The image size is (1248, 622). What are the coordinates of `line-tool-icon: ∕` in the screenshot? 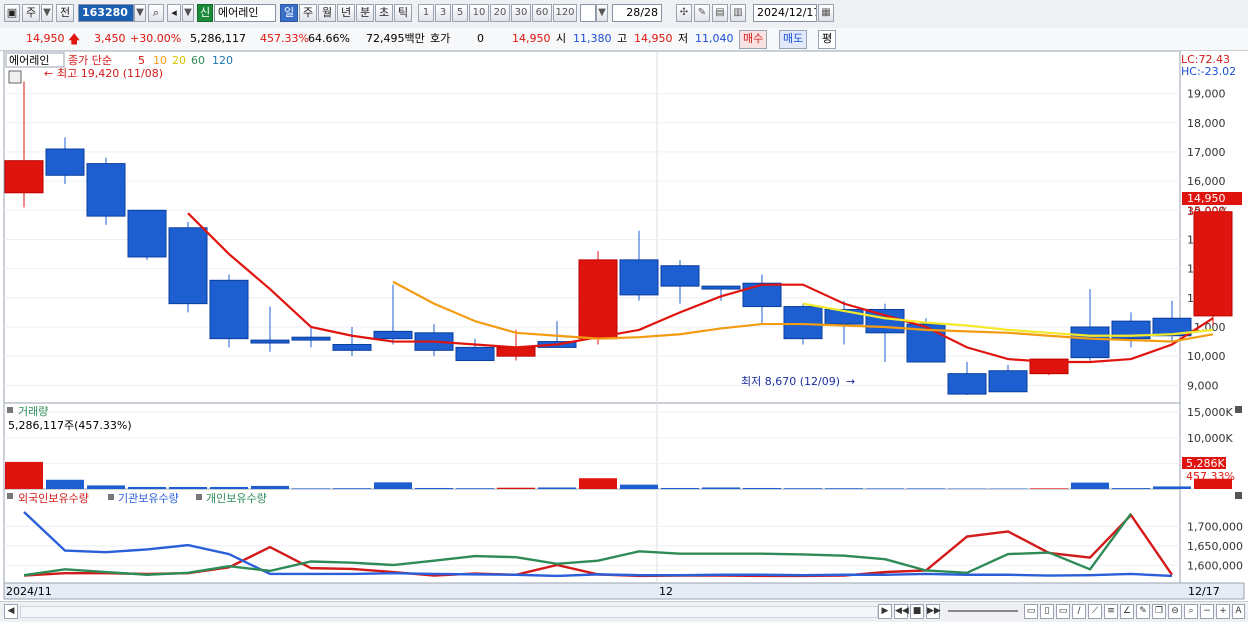 It's located at (1079, 611).